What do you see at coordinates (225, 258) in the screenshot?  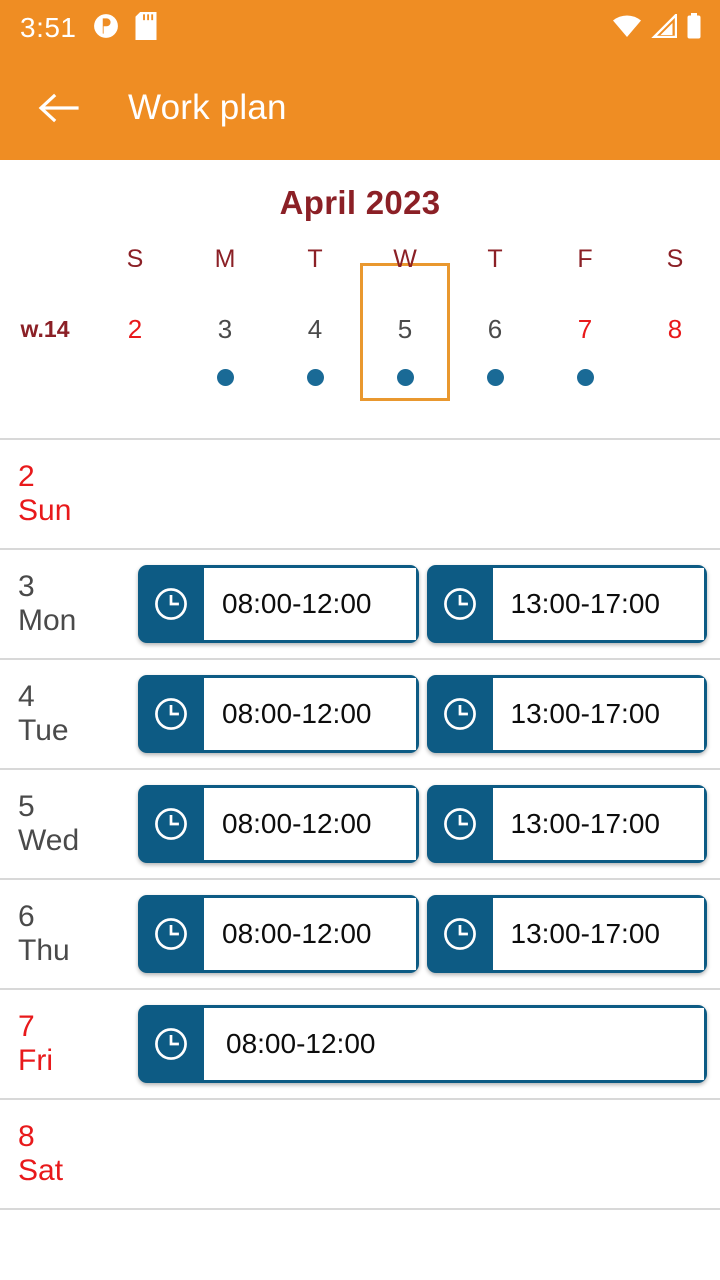 I see `weekday-letter: M` at bounding box center [225, 258].